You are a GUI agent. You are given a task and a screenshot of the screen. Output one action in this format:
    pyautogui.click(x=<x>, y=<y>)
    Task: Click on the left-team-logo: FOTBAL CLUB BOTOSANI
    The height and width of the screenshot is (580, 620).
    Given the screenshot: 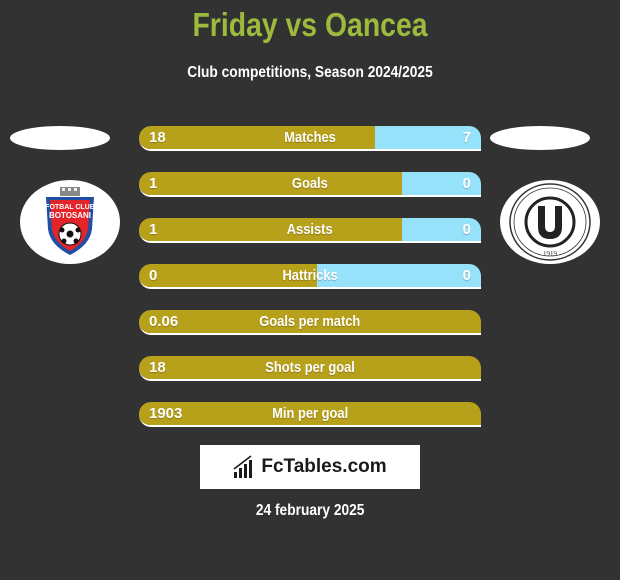 What is the action you would take?
    pyautogui.click(x=70, y=222)
    